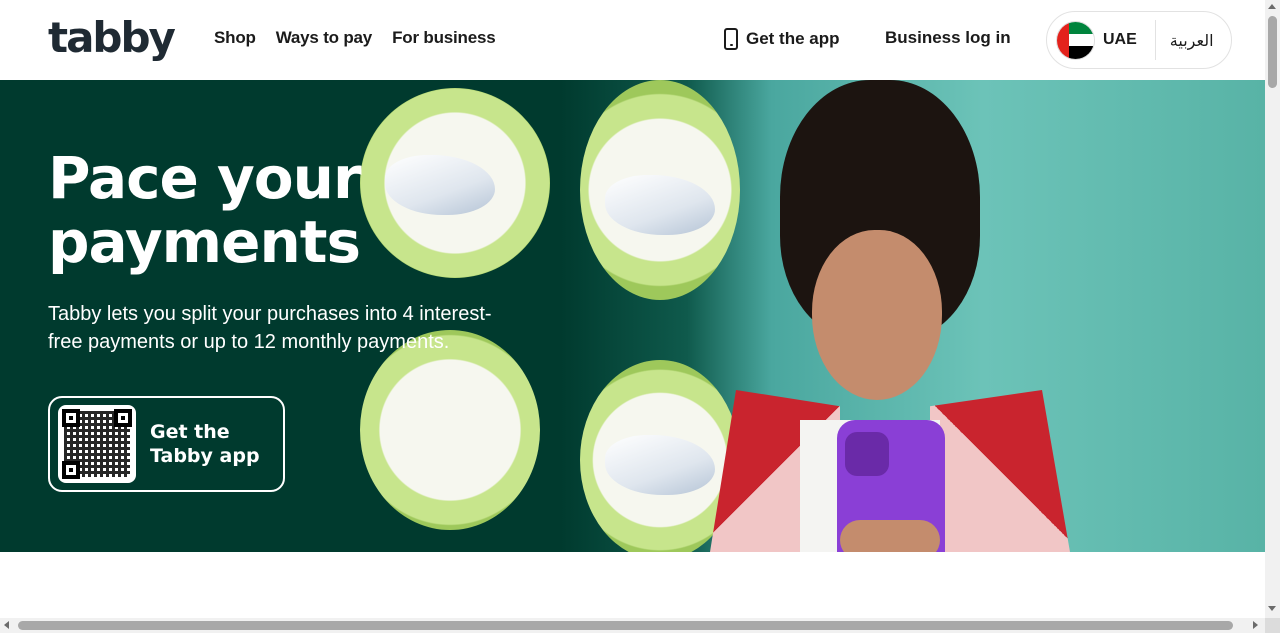 This screenshot has height=633, width=1280. What do you see at coordinates (235, 38) in the screenshot?
I see `nav-shop: Shop` at bounding box center [235, 38].